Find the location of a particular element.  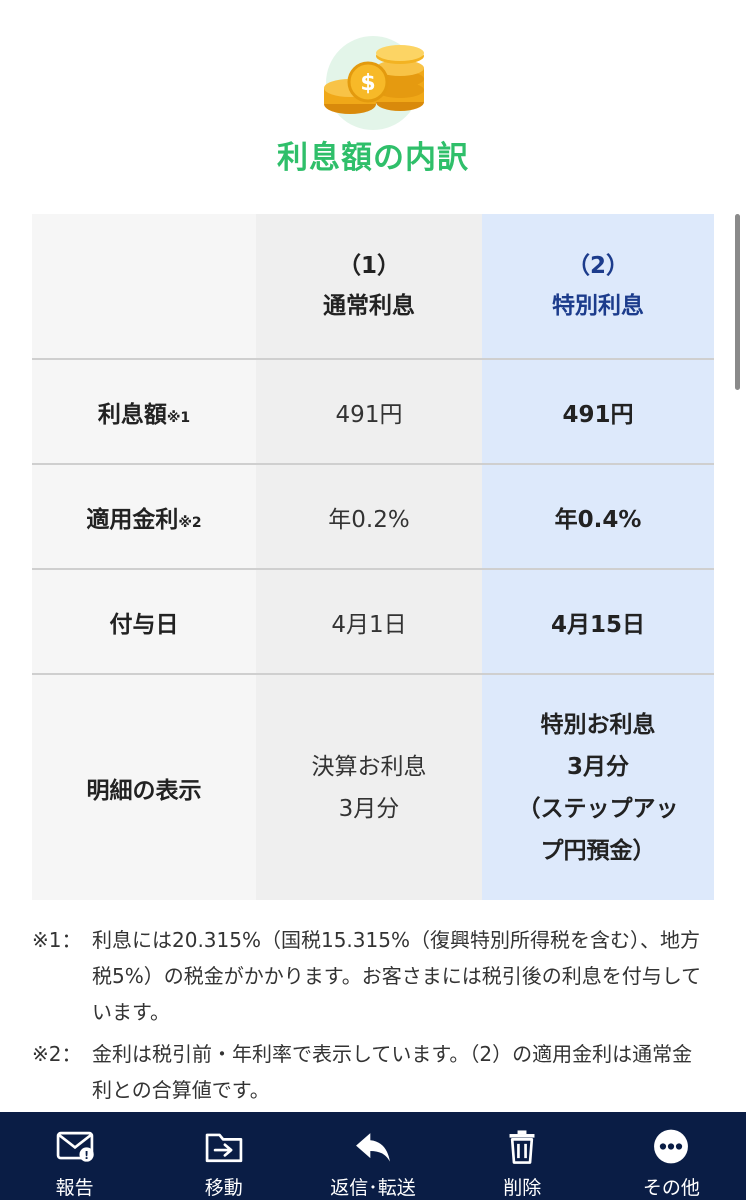

scrollbar is located at coordinates (737, 302).